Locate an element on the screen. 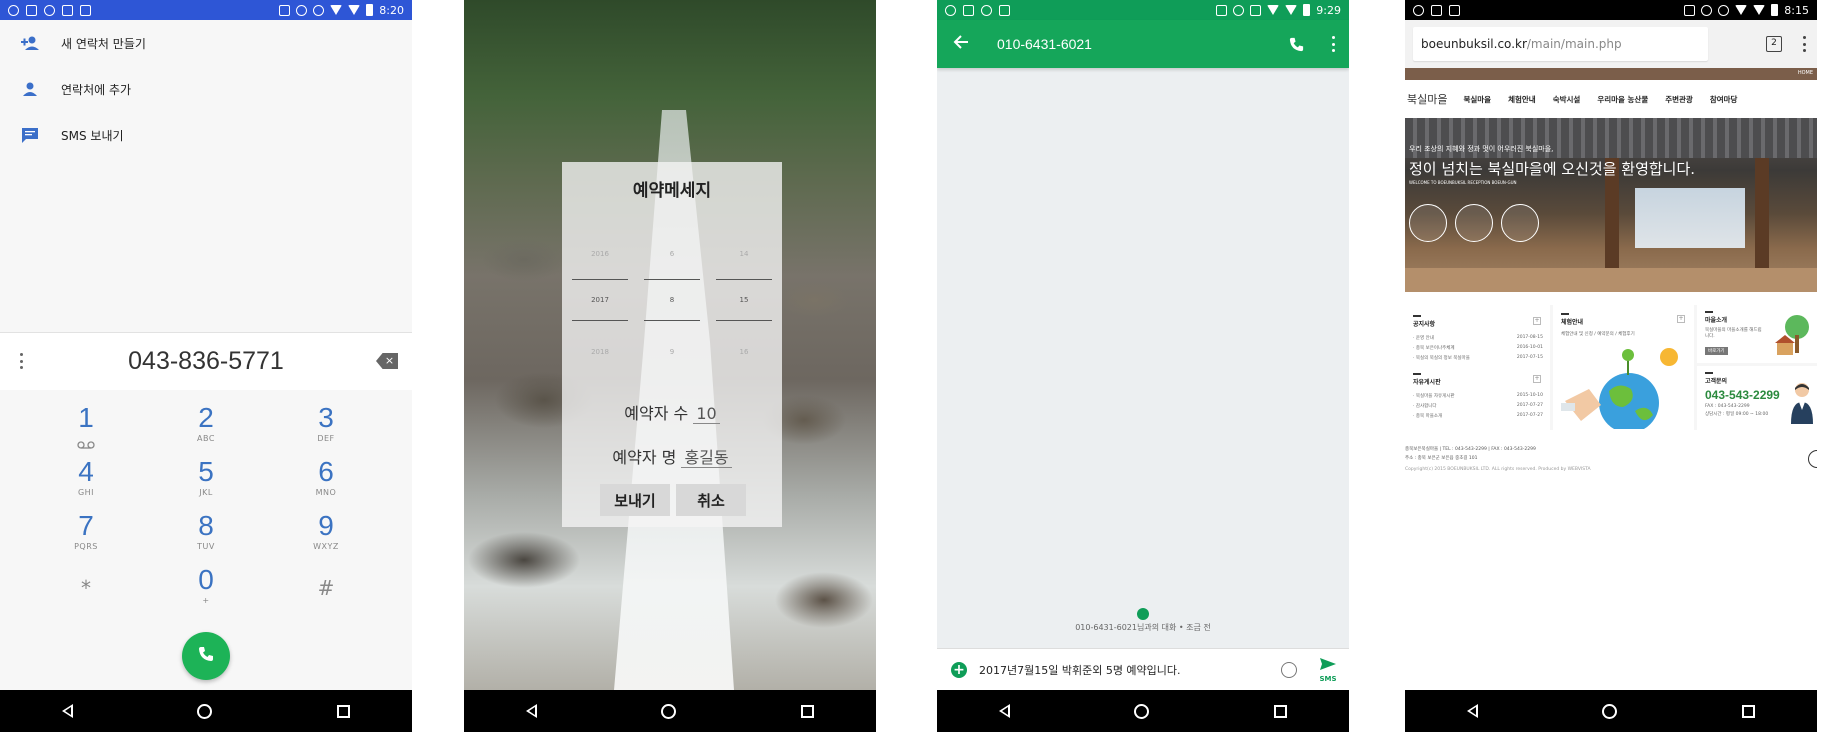 The image size is (1833, 732). emoji-icon is located at coordinates (1289, 670).